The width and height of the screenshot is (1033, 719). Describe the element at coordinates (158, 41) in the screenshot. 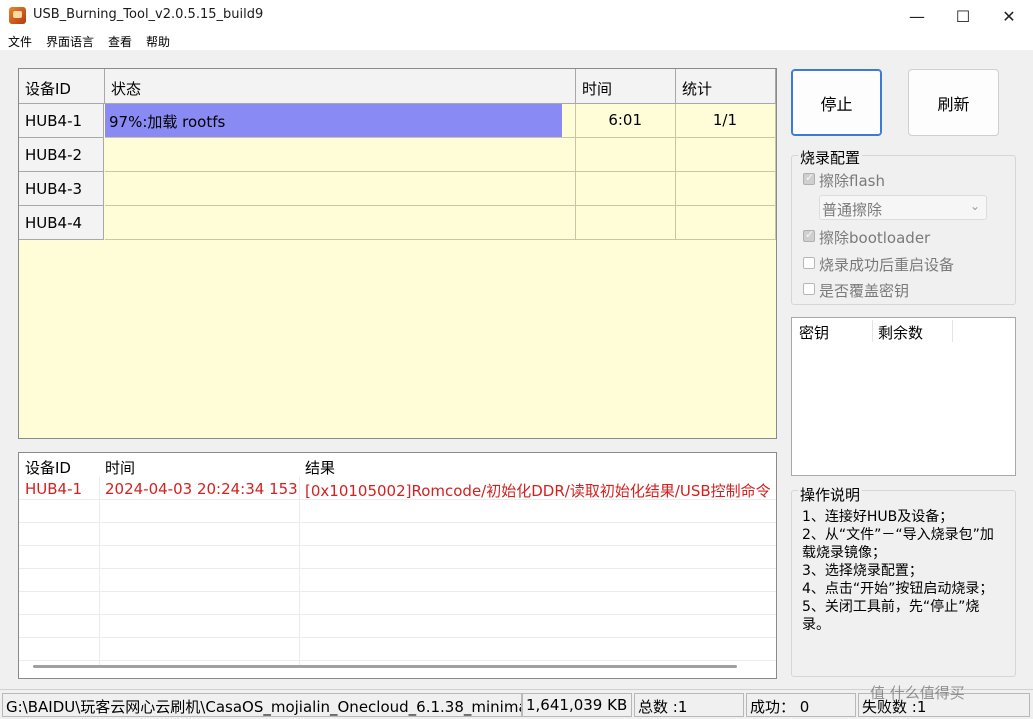

I see `menu-help: 帮助` at that location.